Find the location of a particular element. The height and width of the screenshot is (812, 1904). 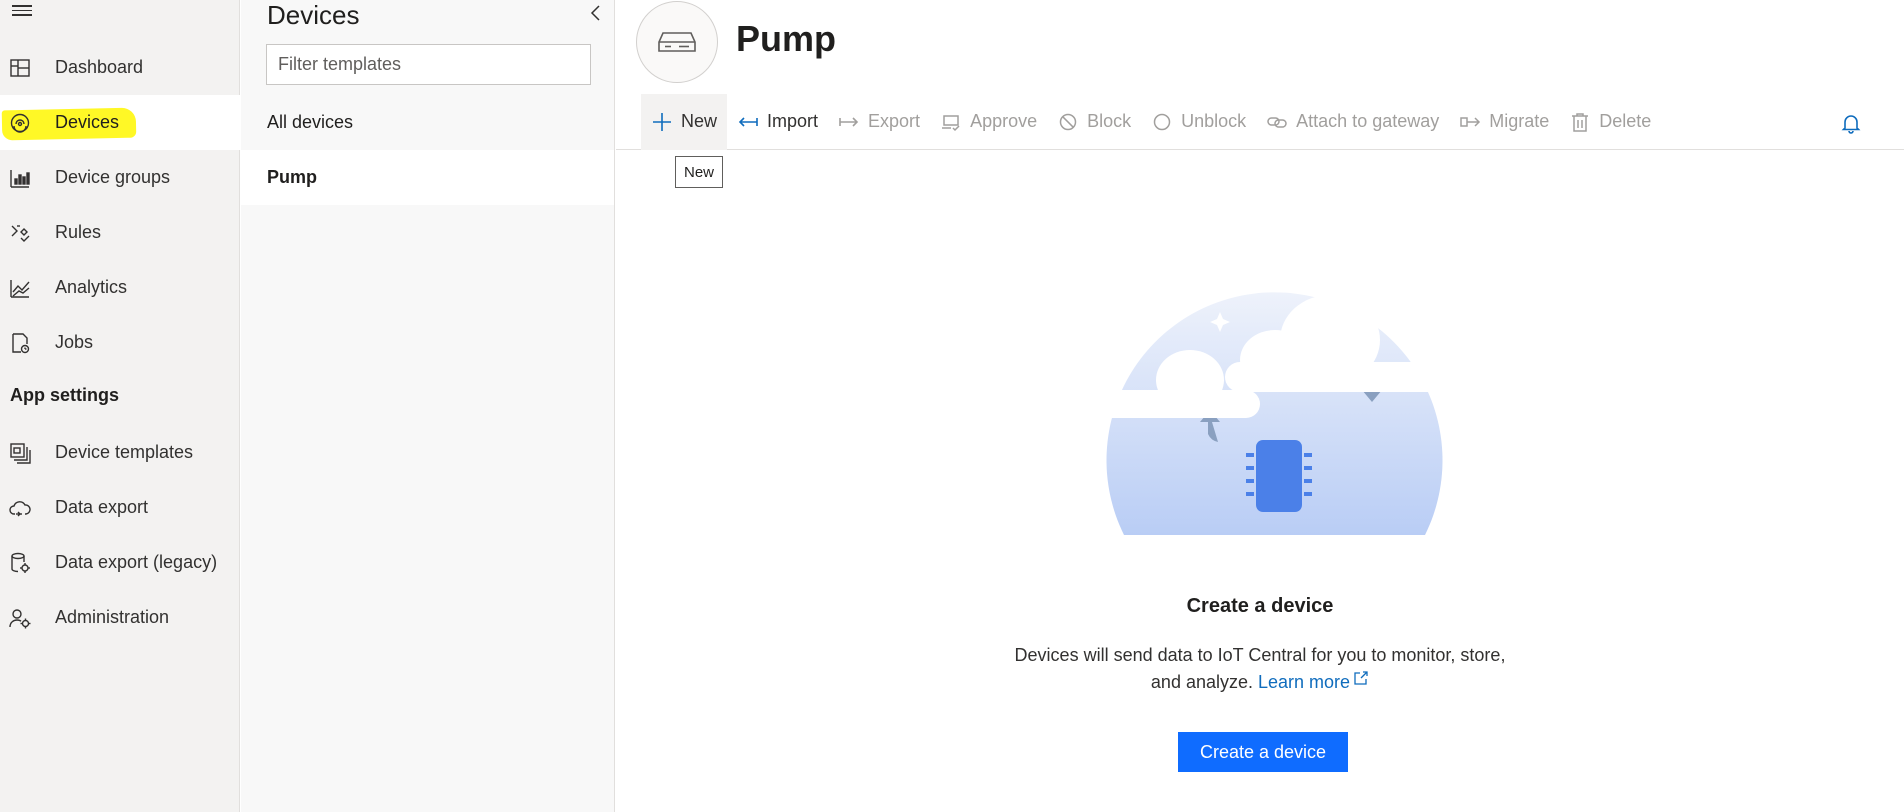

nav-item-data-export-legacy: Data export (legacy) is located at coordinates (120, 562).